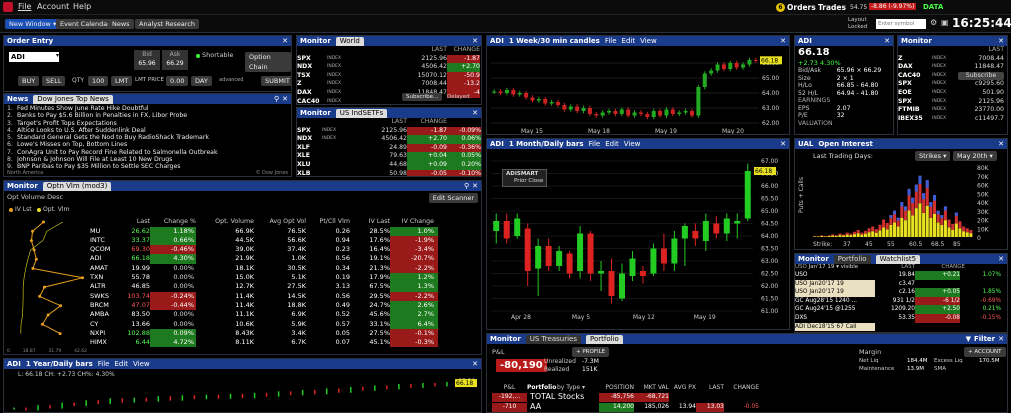 The height and width of the screenshot is (413, 1011). Describe the element at coordinates (554, 41) in the screenshot. I see `chart-week-period: 1 Week/30 min candles` at that location.